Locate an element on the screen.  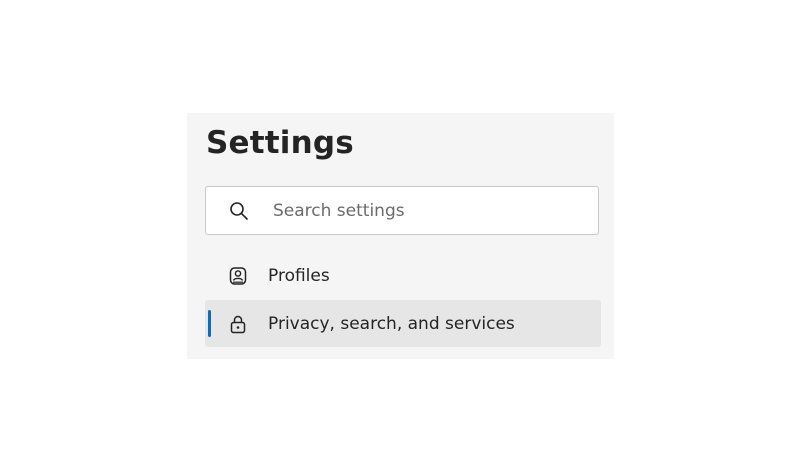
settings-title: Settings is located at coordinates (280, 143).